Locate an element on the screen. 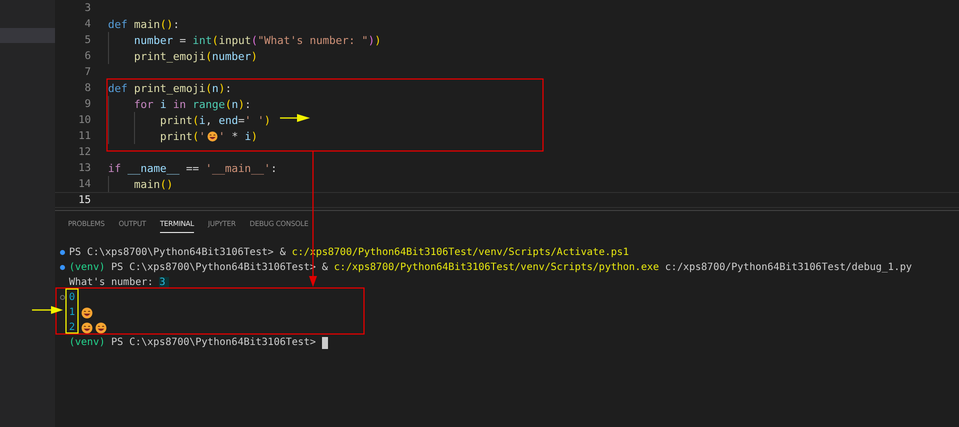  code-line: number = int(input("What's number: ")) is located at coordinates (258, 40).